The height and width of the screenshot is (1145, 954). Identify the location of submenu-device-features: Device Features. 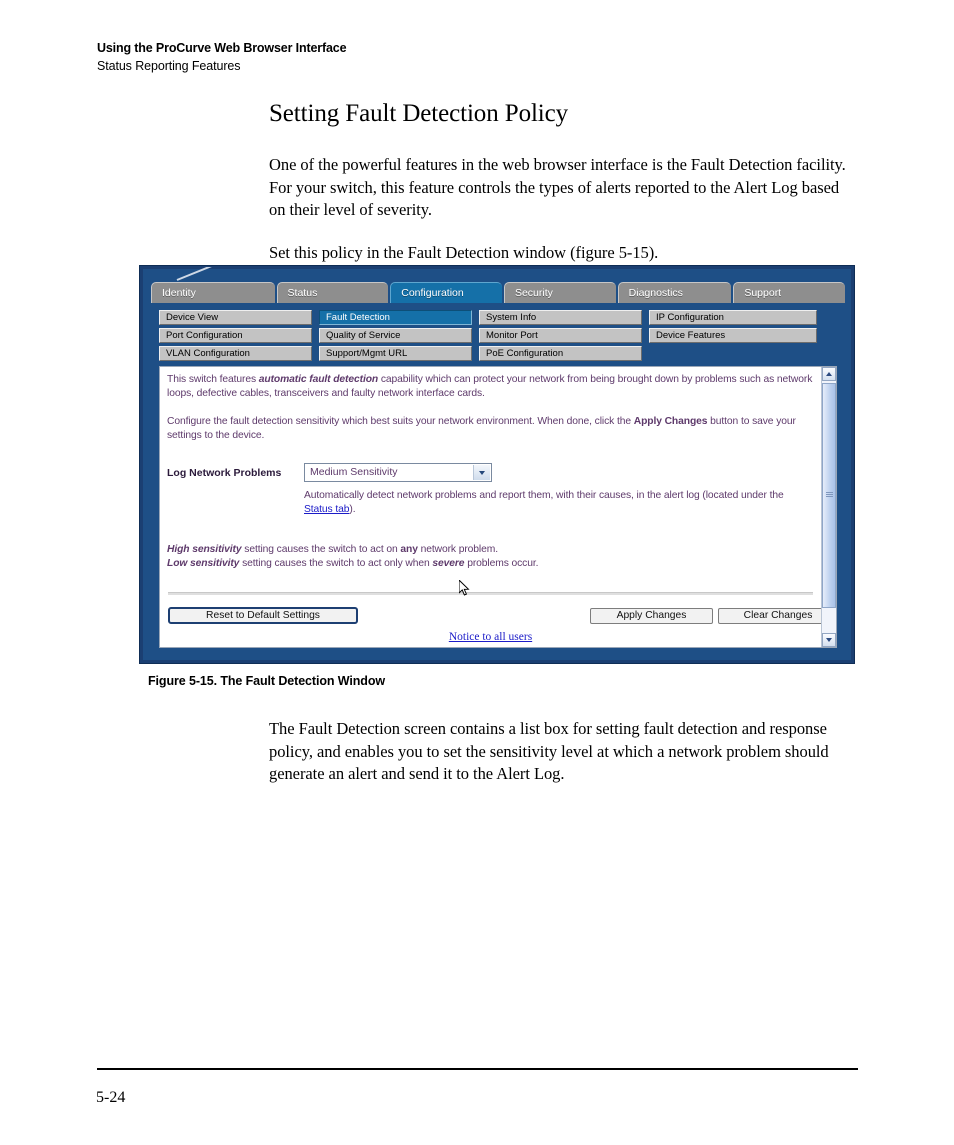
(733, 335).